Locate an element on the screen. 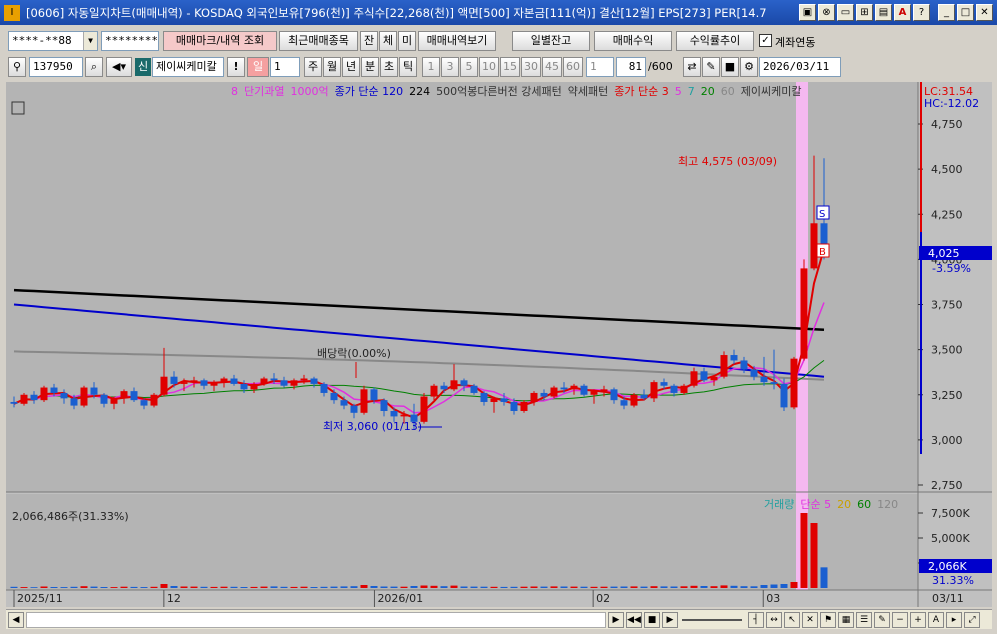 This screenshot has width=997, height=634. flag-icon: ⚑ is located at coordinates (828, 620).